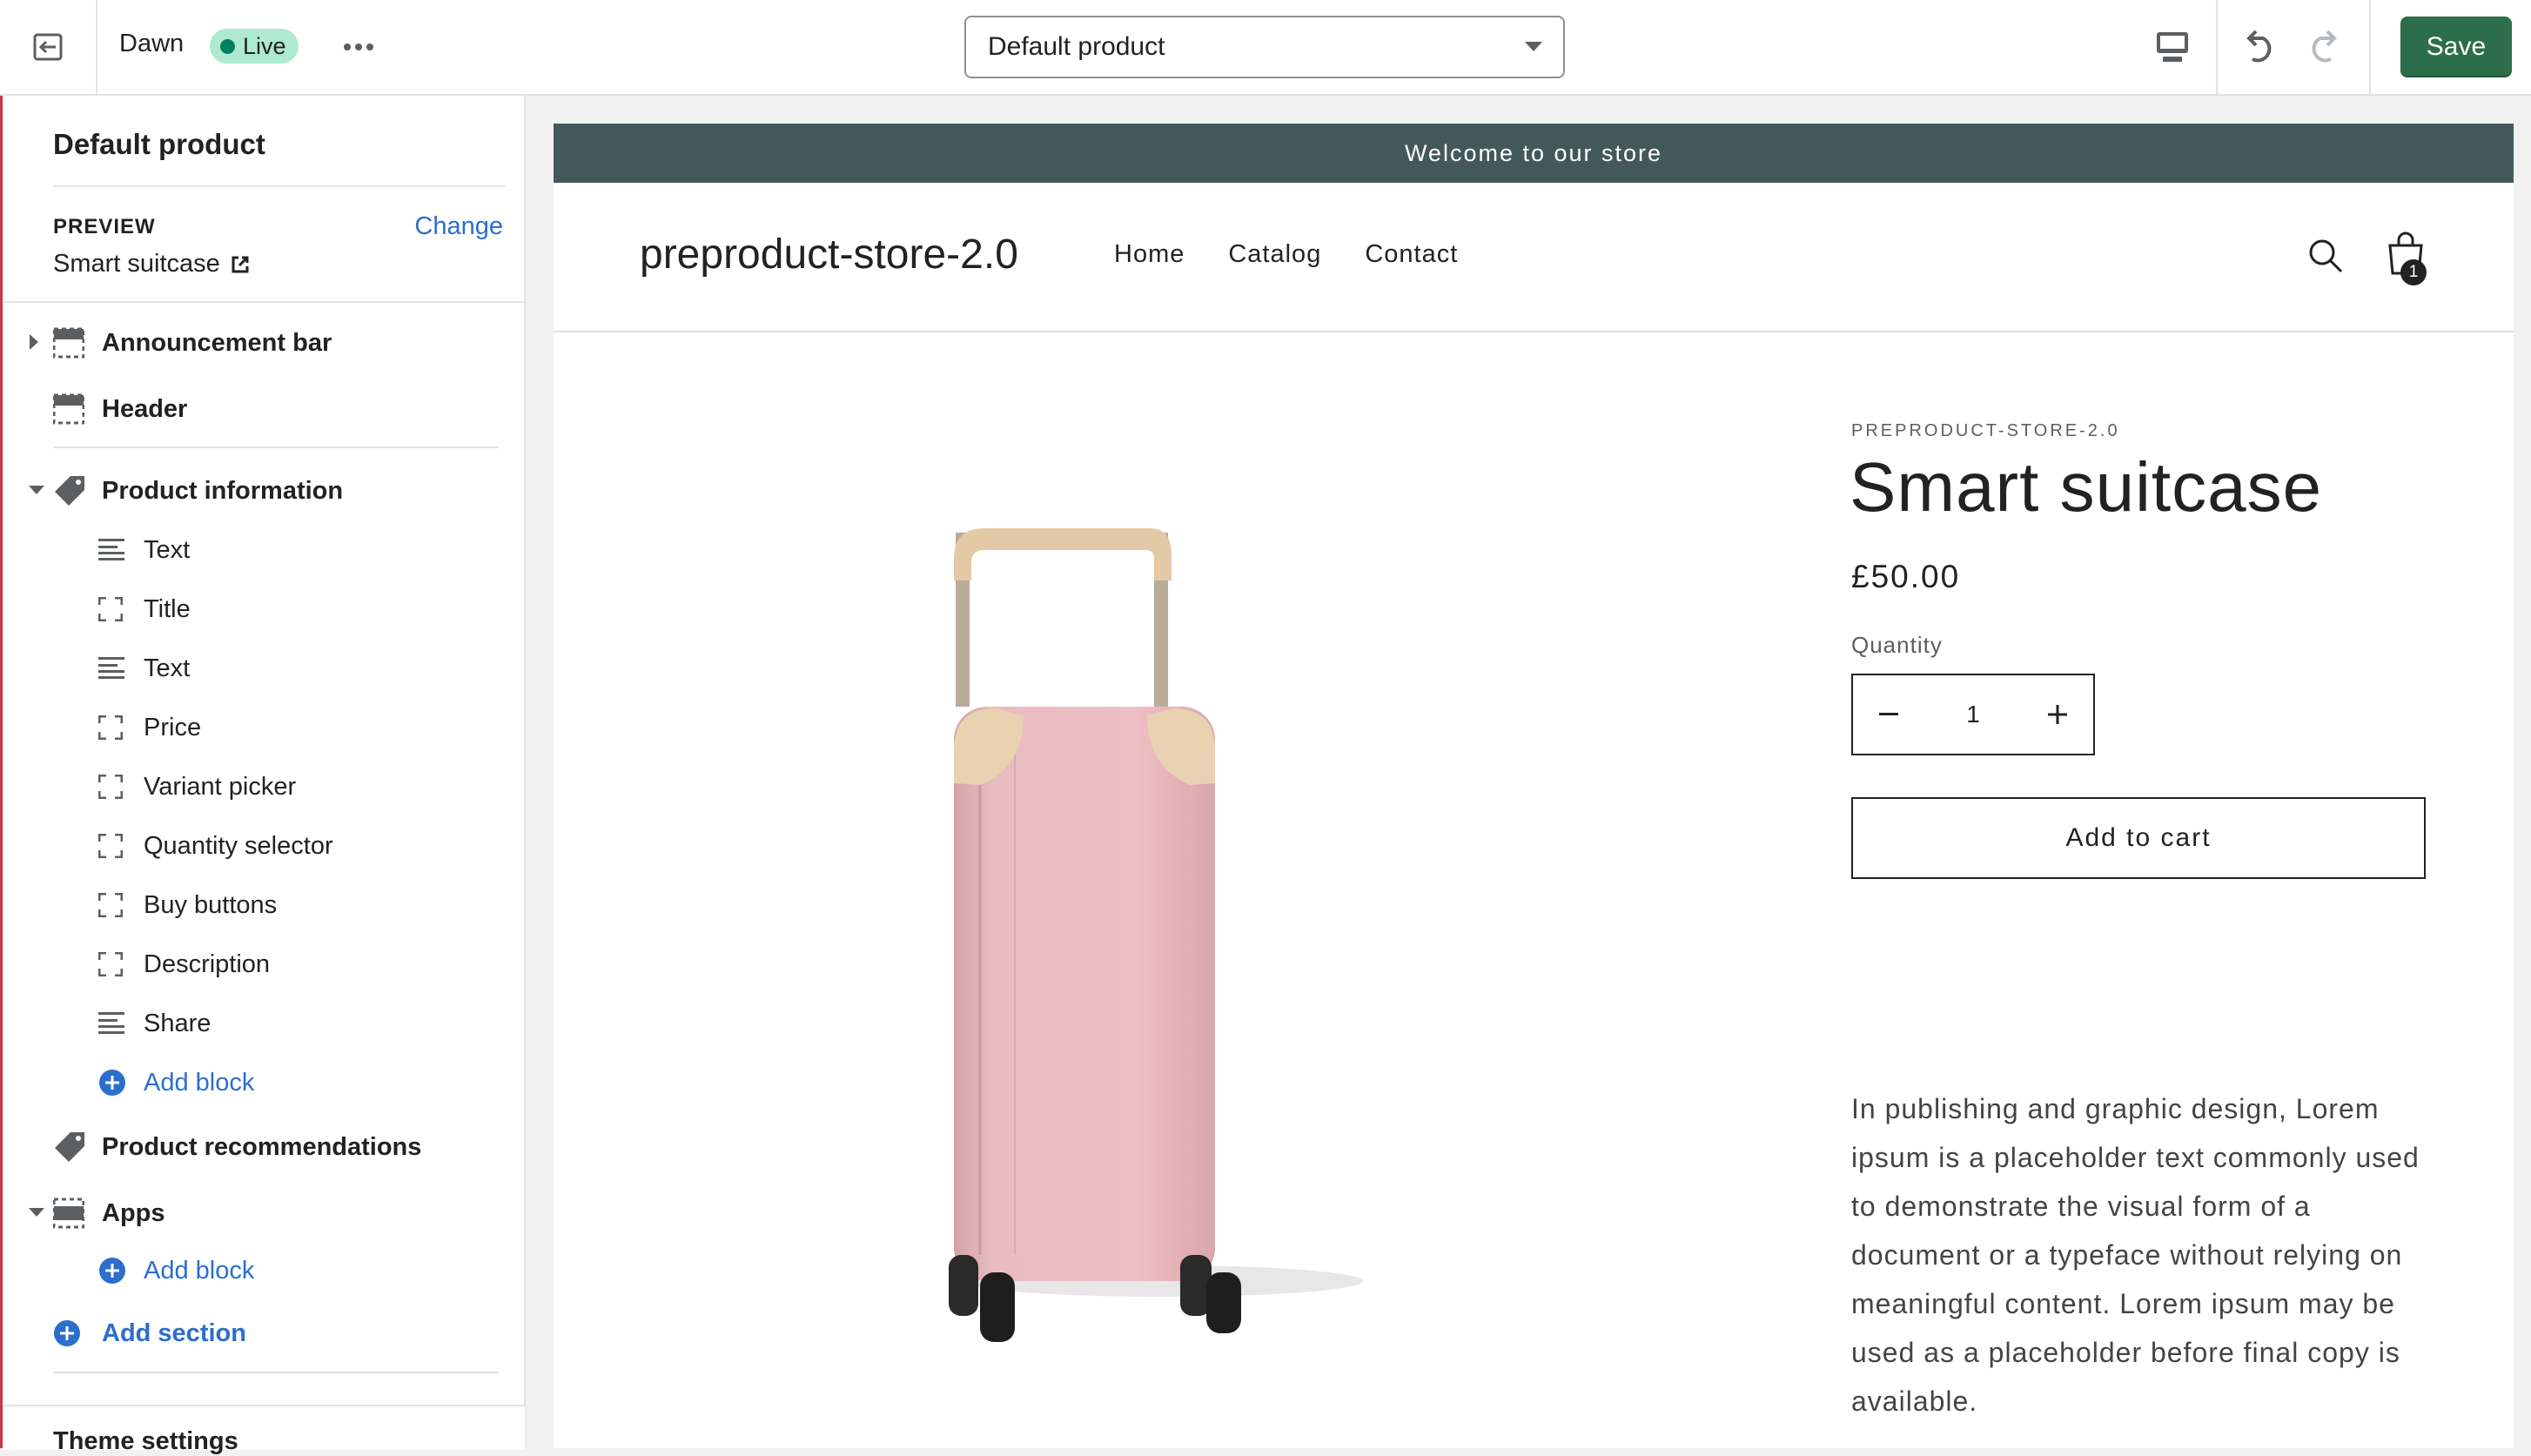 This screenshot has width=2531, height=1456. I want to click on block-label: Price, so click(173, 727).